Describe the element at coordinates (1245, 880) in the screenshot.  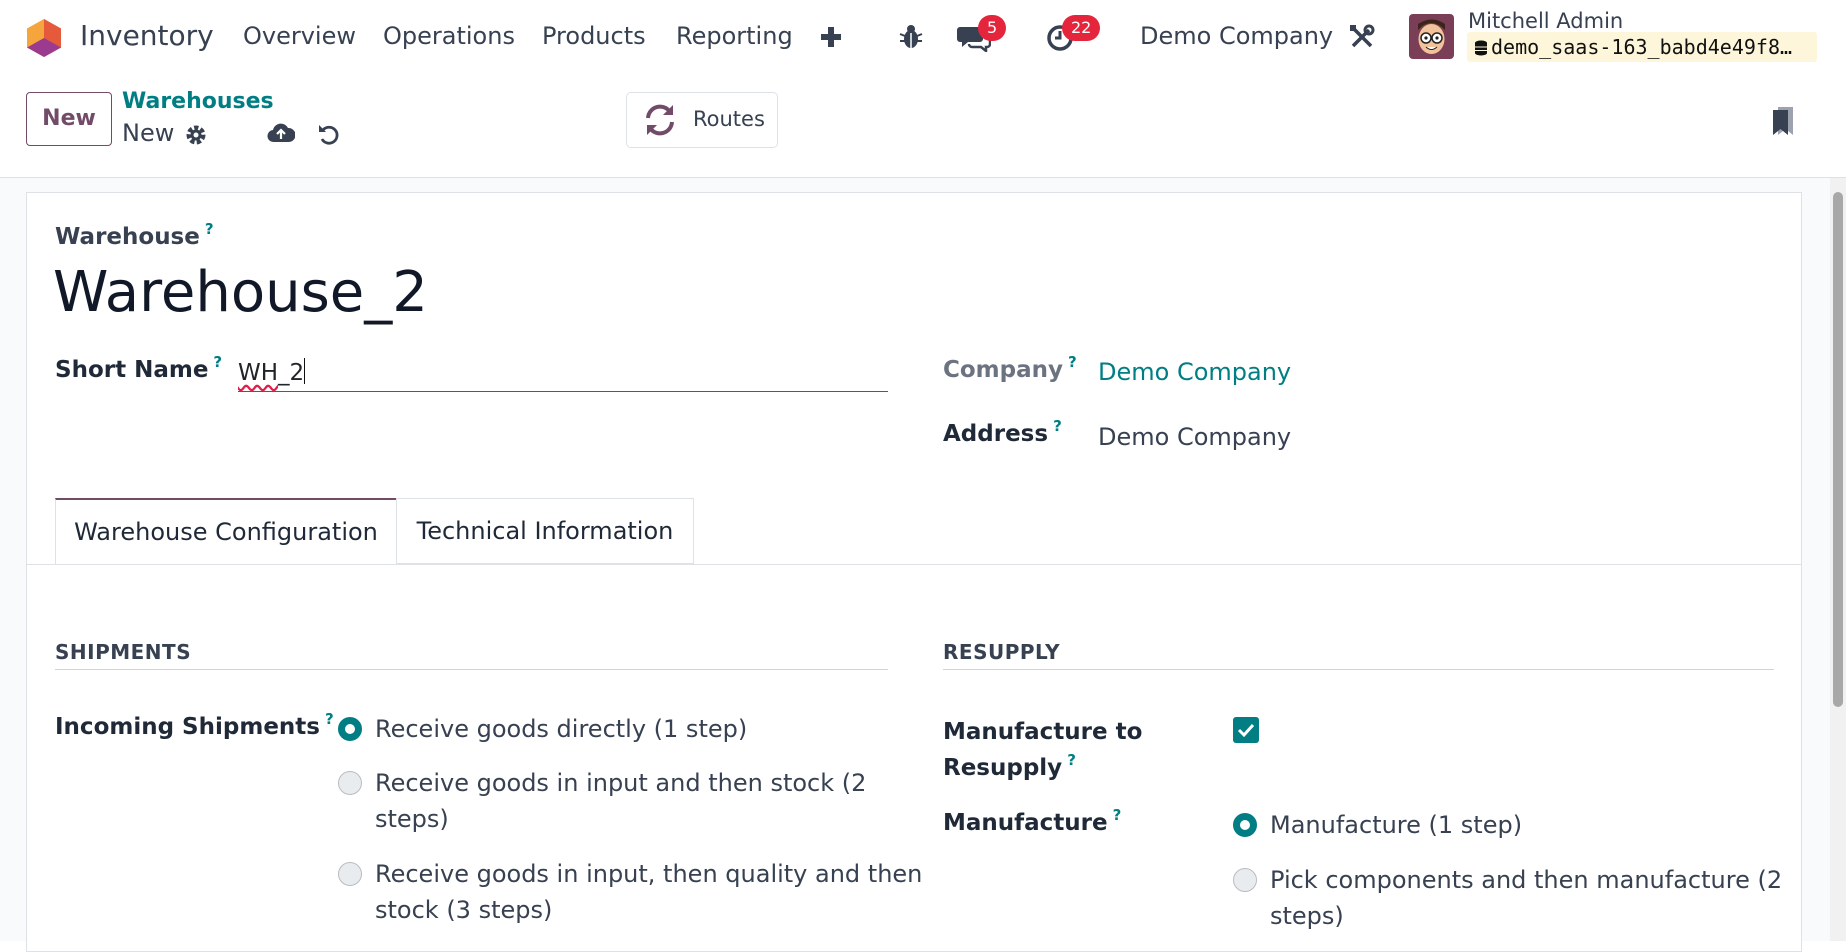
I see `manufacture-2-steps-radio` at that location.